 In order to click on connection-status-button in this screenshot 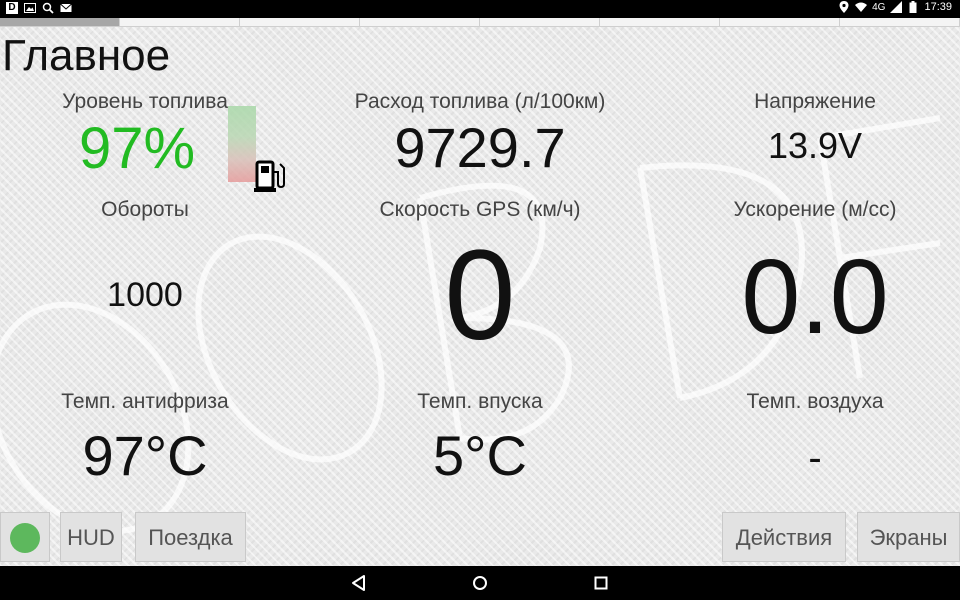, I will do `click(25, 537)`.